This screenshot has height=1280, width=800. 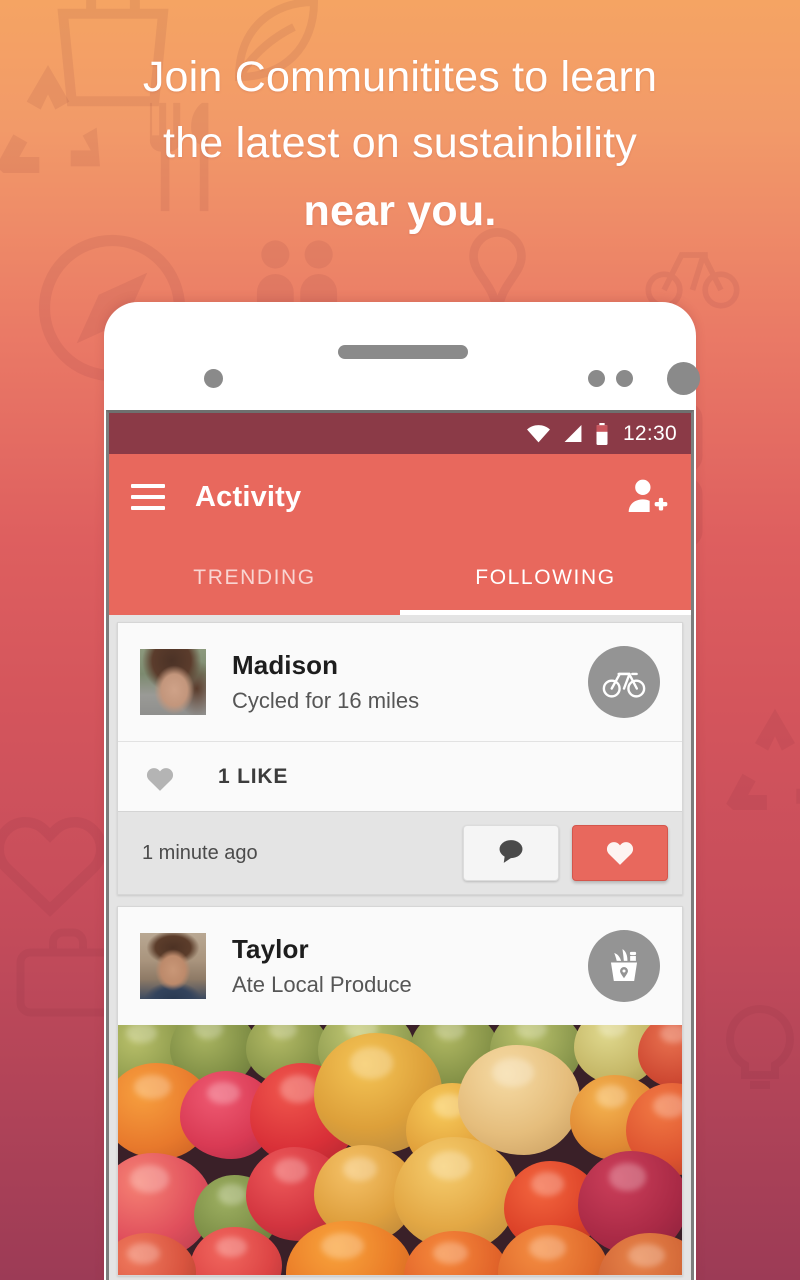 I want to click on status-bar: 12:30, so click(x=400, y=433).